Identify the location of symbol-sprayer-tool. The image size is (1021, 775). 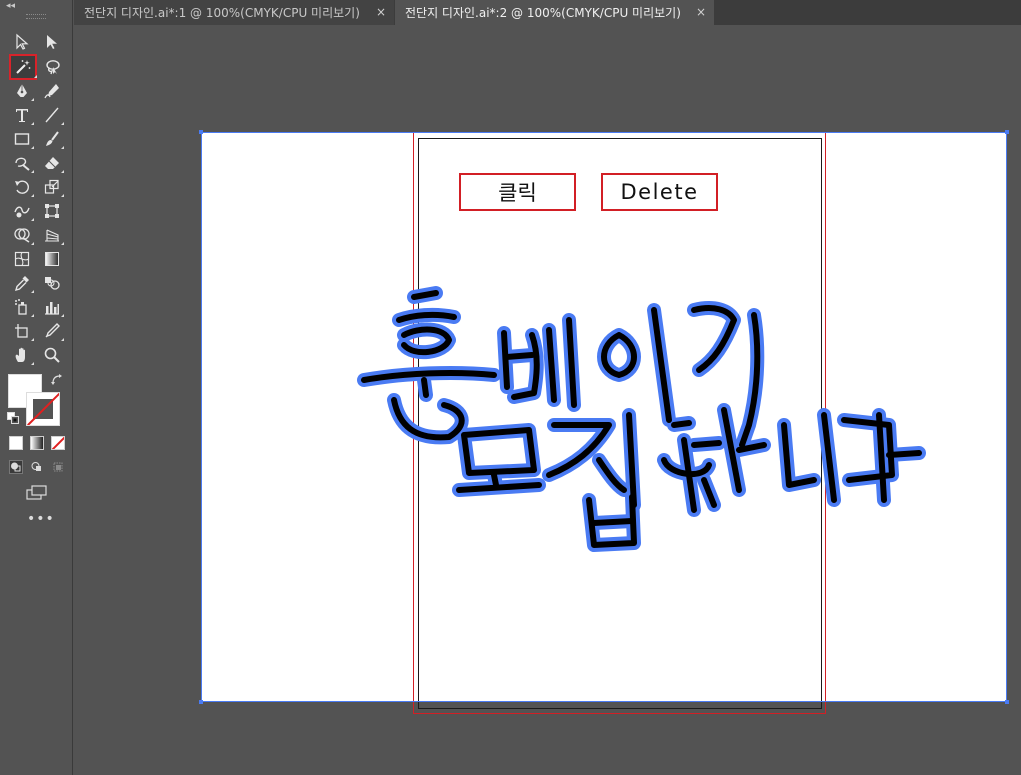
(22, 307).